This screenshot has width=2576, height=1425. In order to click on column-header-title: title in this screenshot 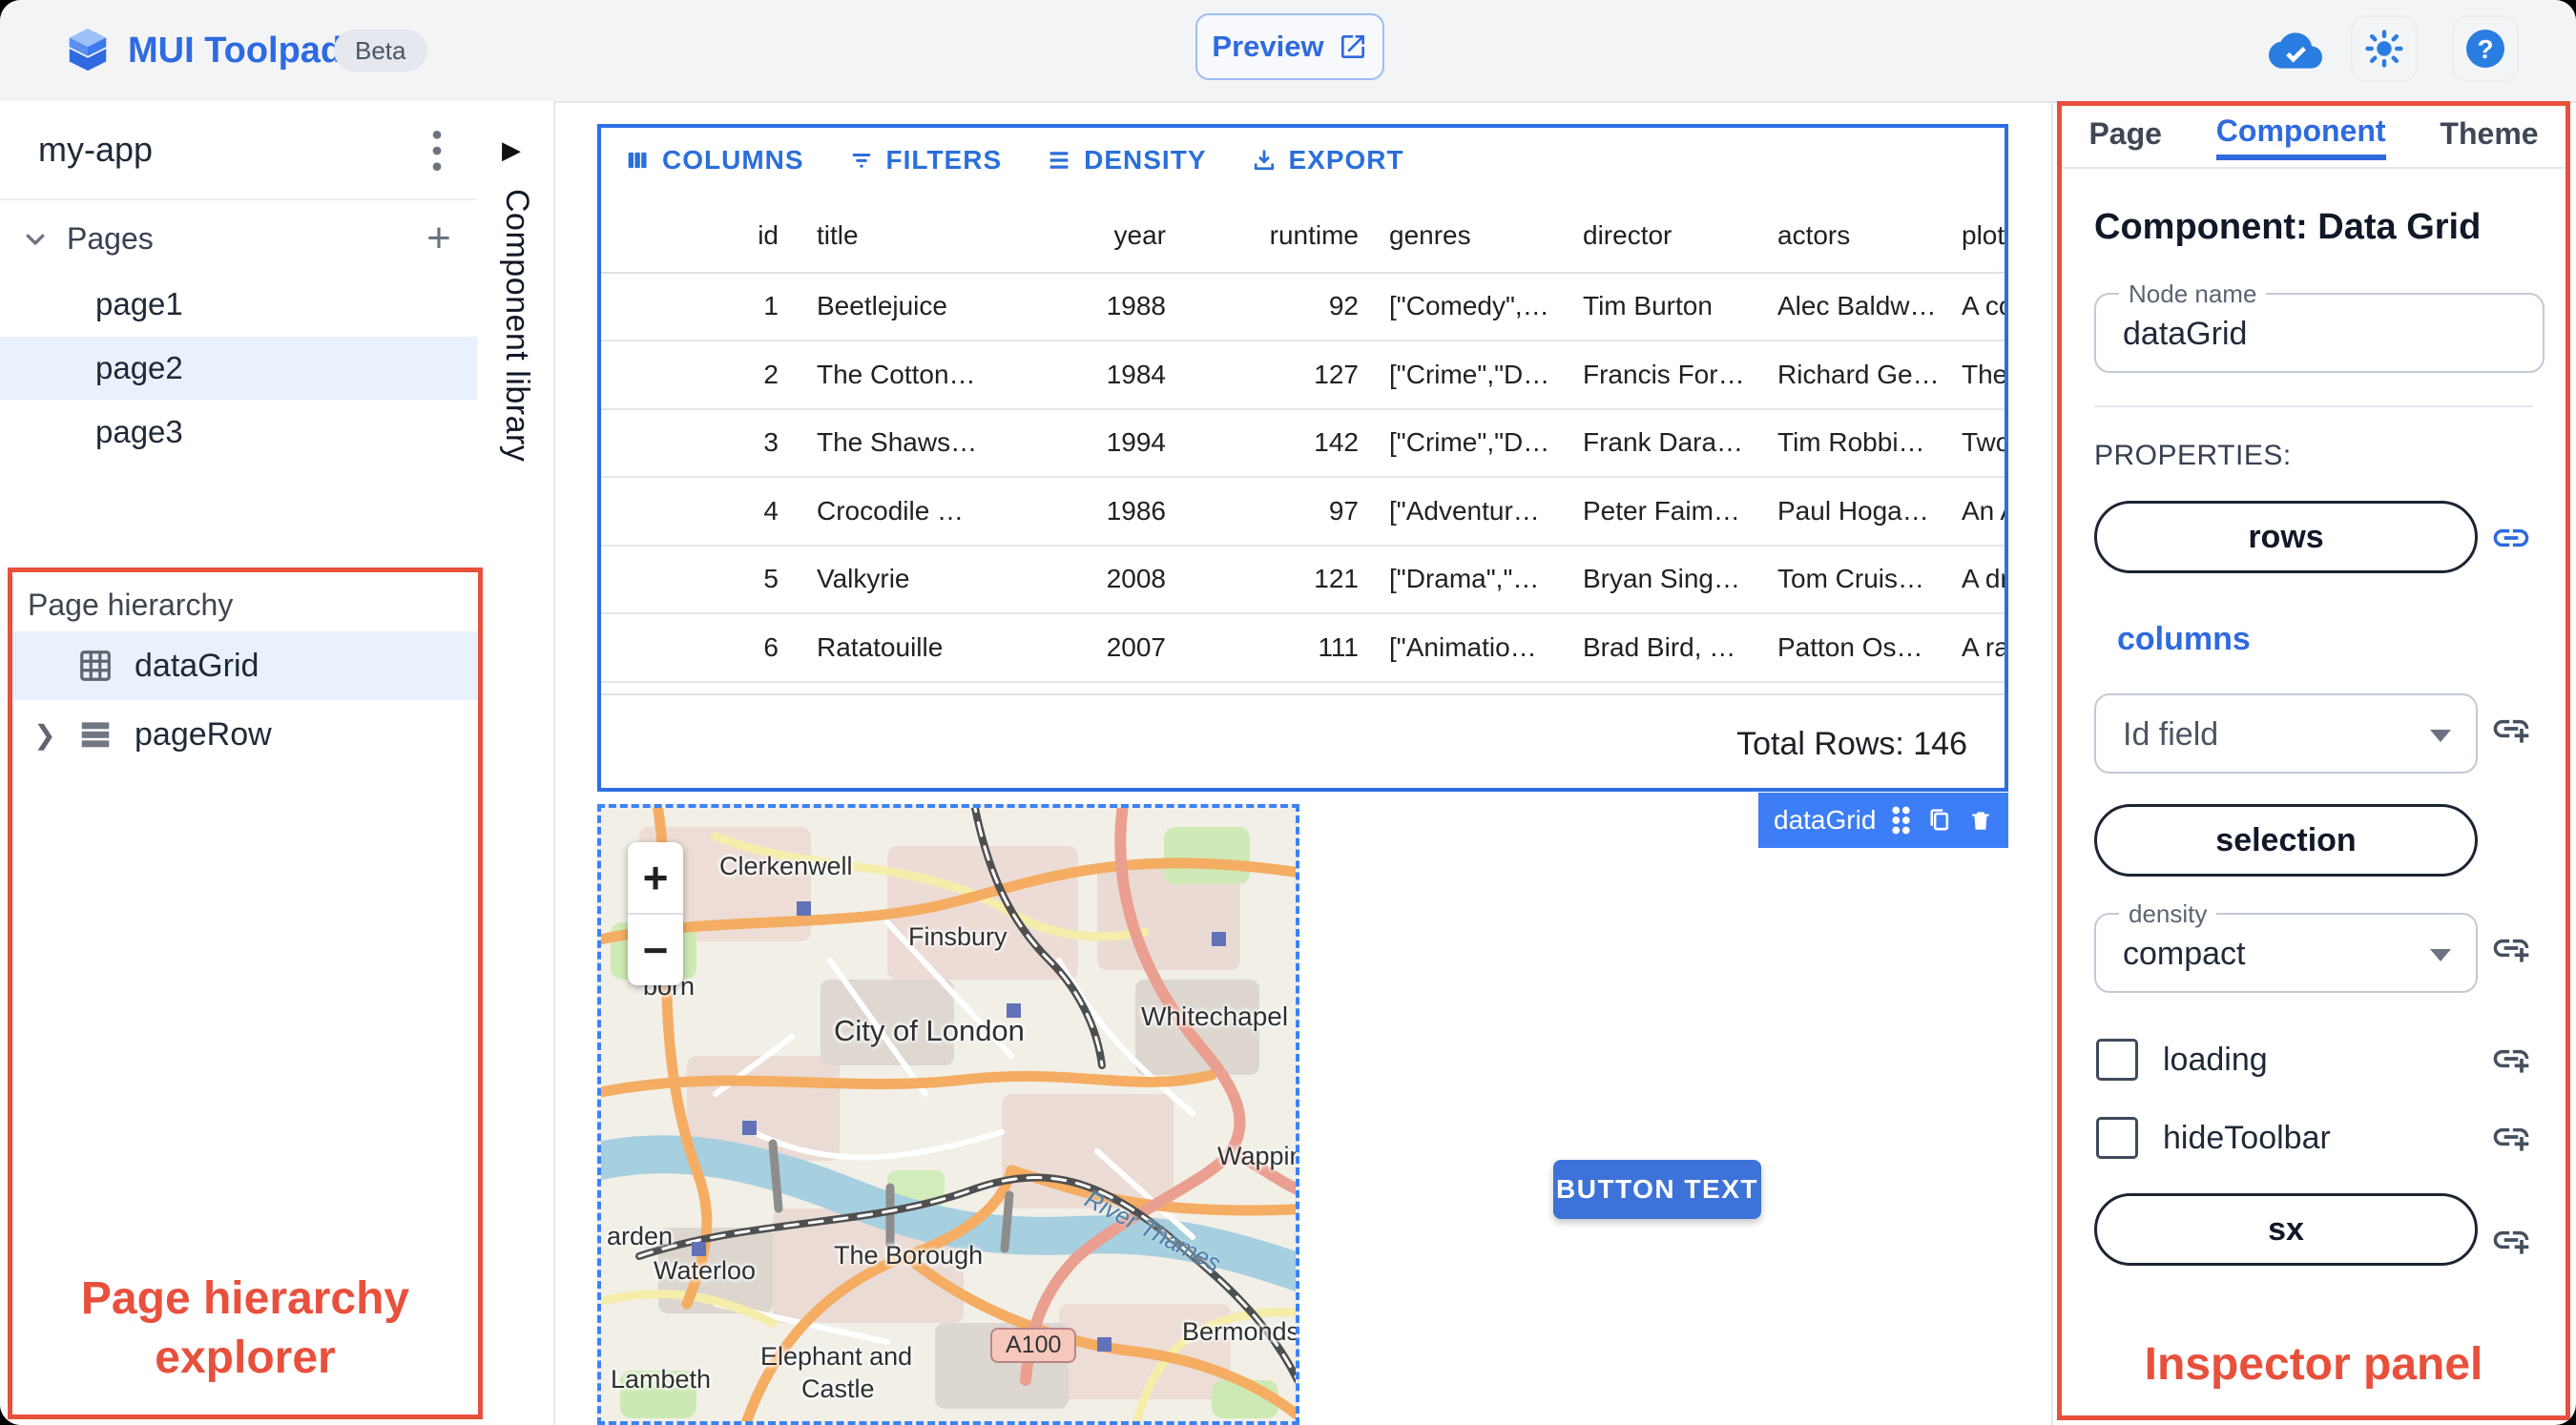, I will do `click(838, 235)`.